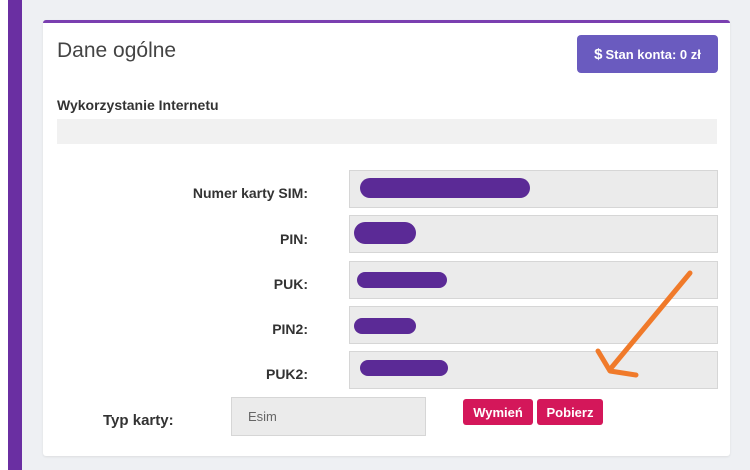  I want to click on sidebar-accent-bar, so click(15, 235).